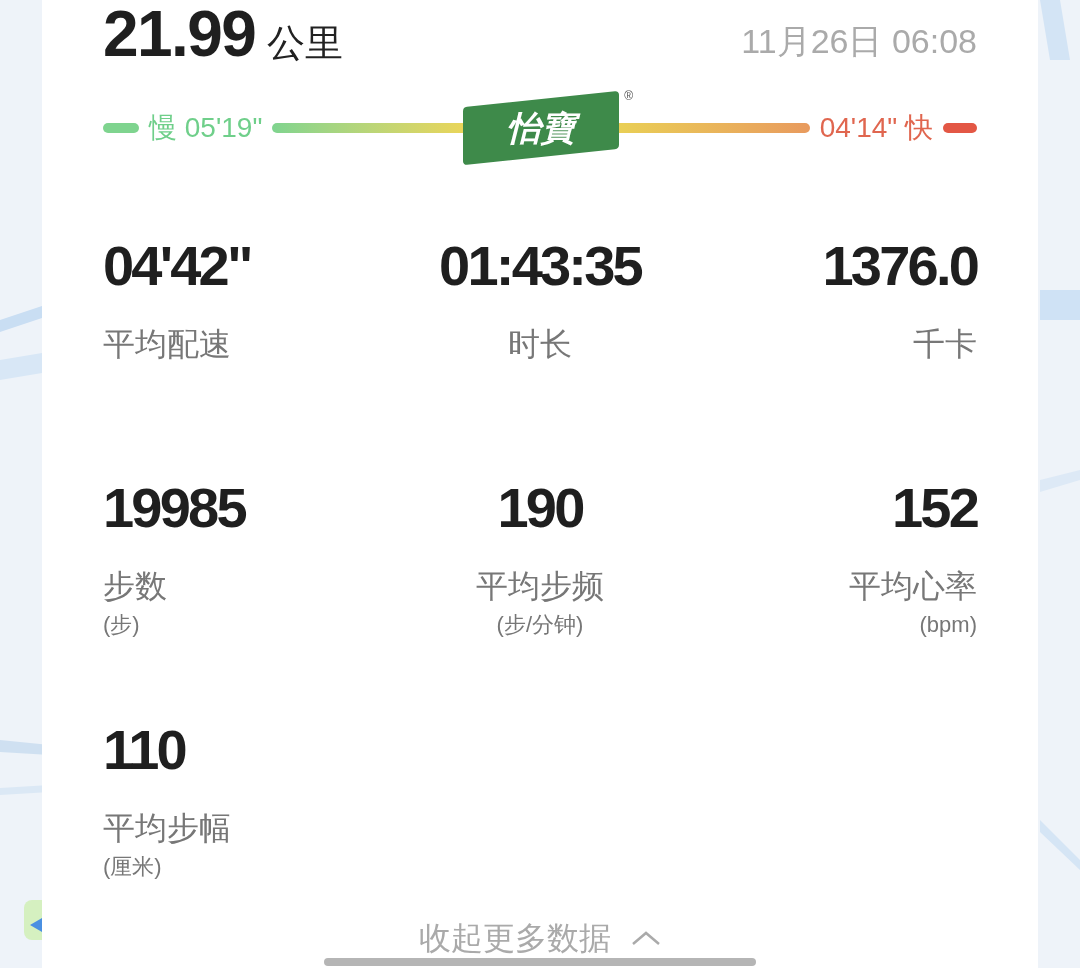 The height and width of the screenshot is (968, 1080). What do you see at coordinates (934, 508) in the screenshot?
I see `stat-value: 152` at bounding box center [934, 508].